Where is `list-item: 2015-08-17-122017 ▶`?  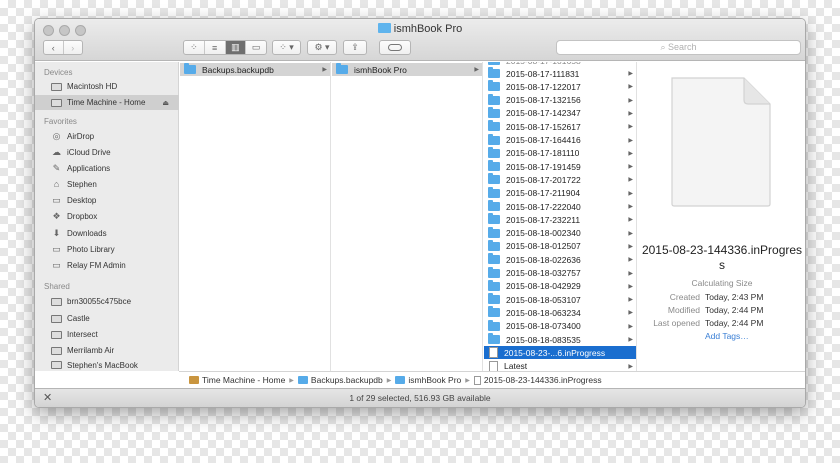
list-item: 2015-08-17-122017 ▶ is located at coordinates (560, 86).